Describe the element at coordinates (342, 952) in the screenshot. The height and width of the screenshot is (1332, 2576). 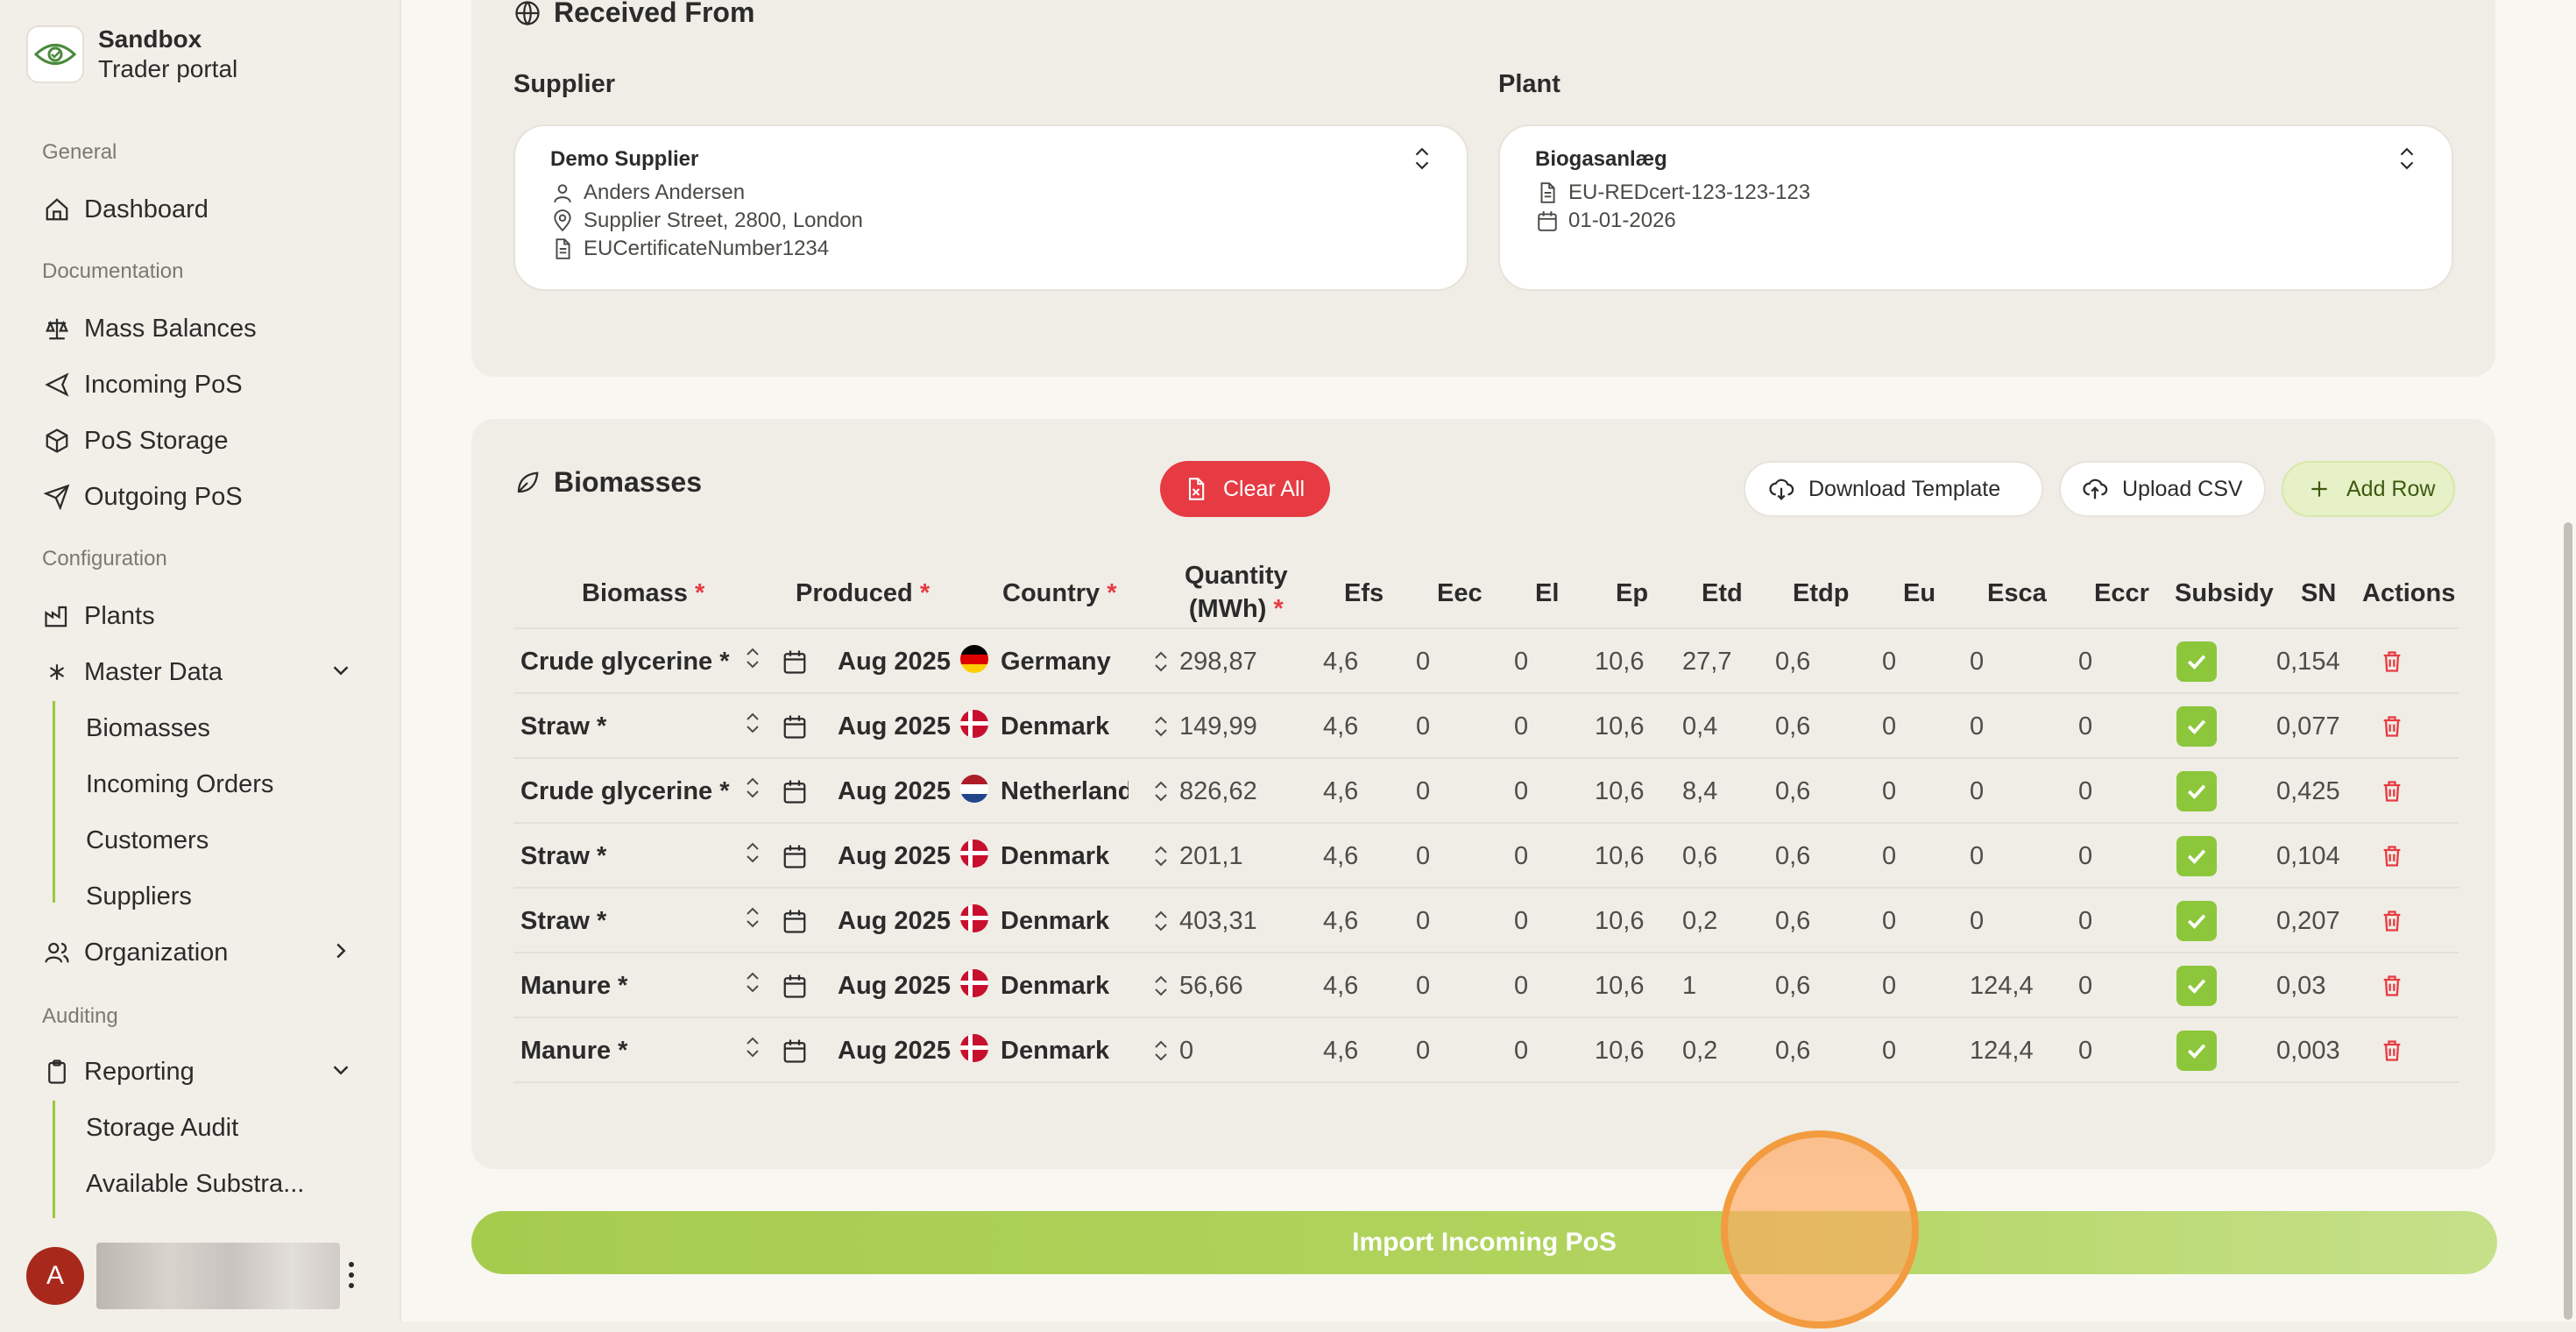
I see `chevron-right-icon` at that location.